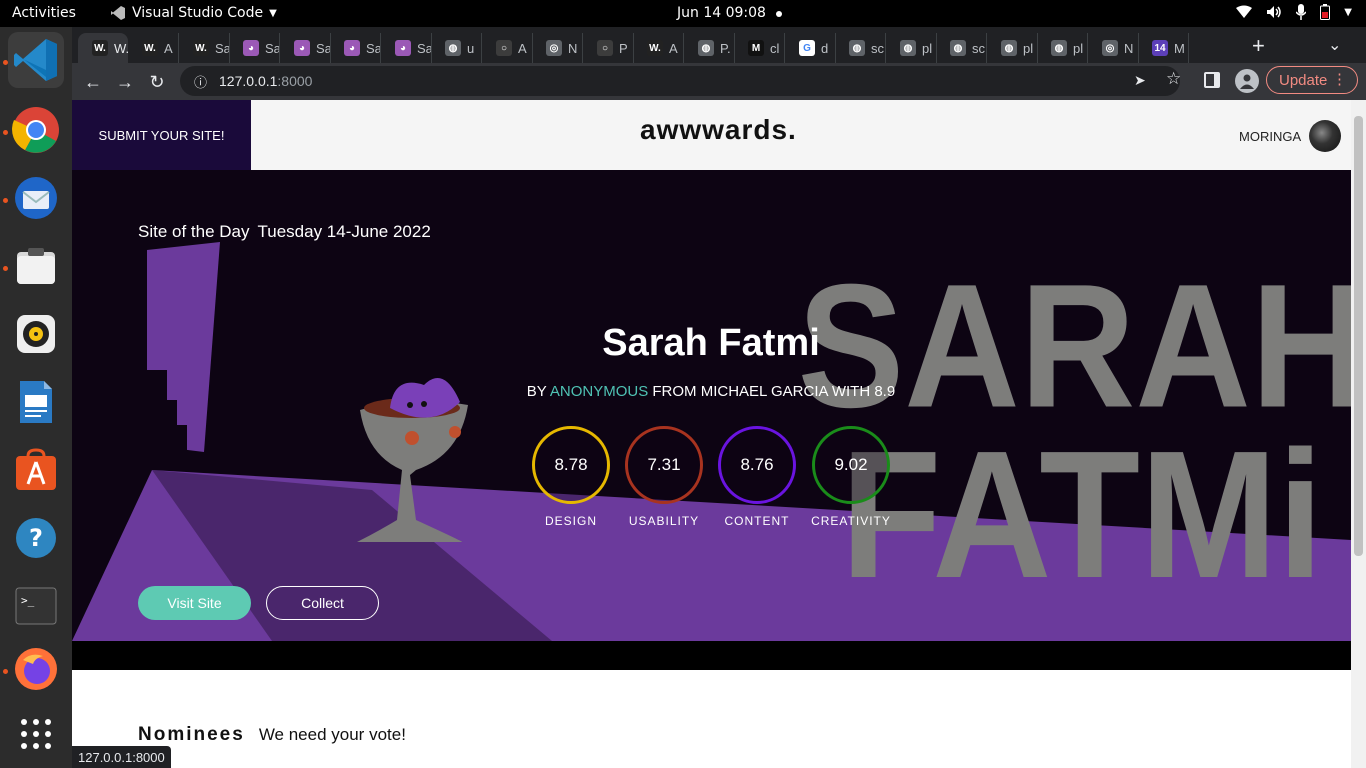  Describe the element at coordinates (36, 402) in the screenshot. I see `writer-icon` at that location.